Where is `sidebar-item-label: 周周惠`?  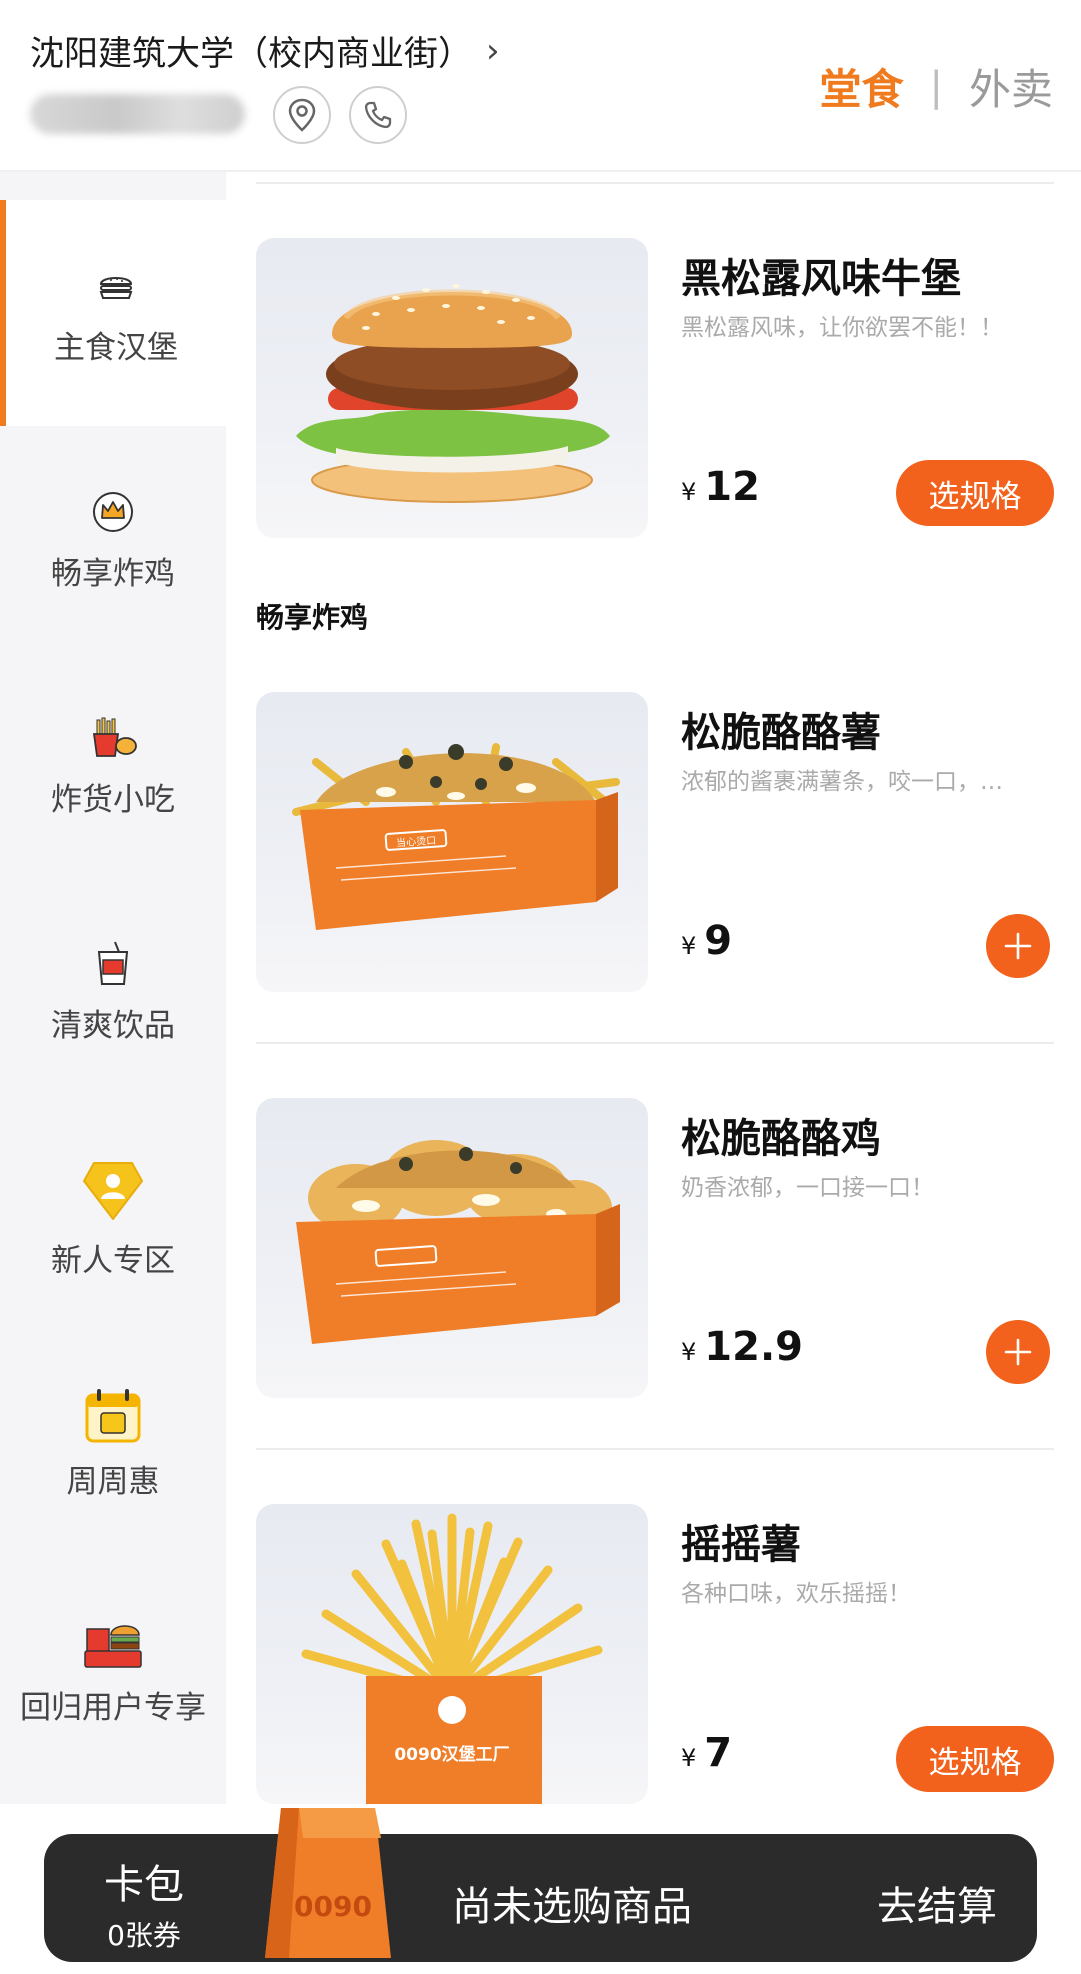 sidebar-item-label: 周周惠 is located at coordinates (113, 1481).